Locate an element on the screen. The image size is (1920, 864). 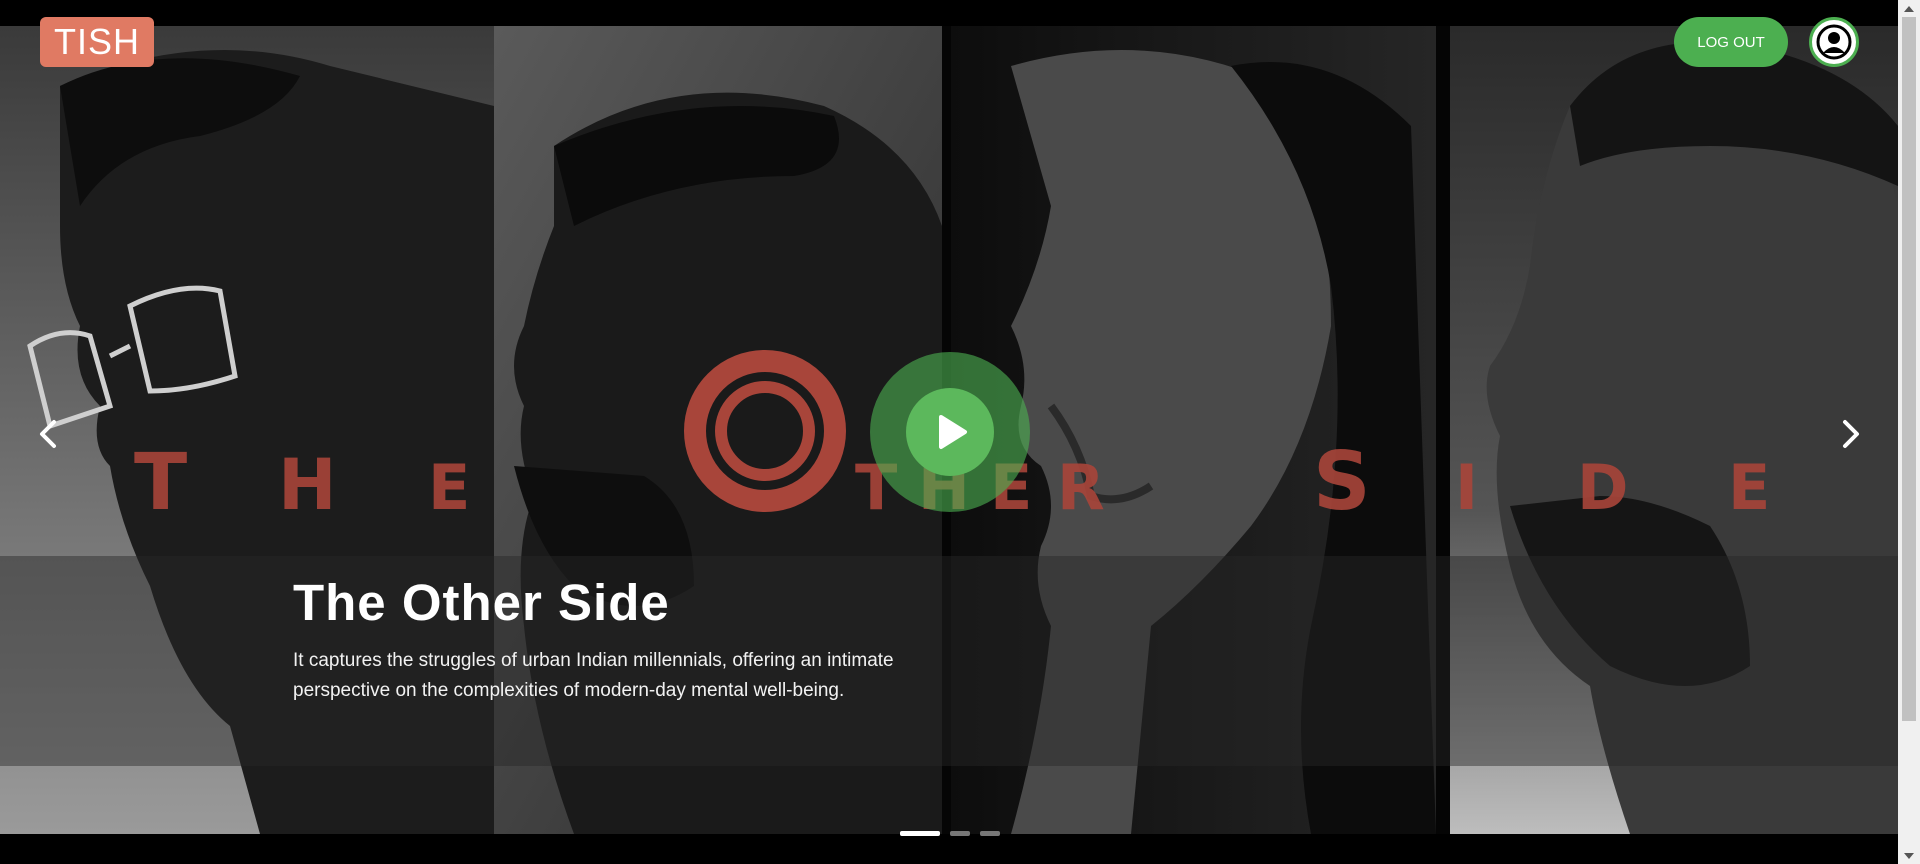
play-icon is located at coordinates (953, 432).